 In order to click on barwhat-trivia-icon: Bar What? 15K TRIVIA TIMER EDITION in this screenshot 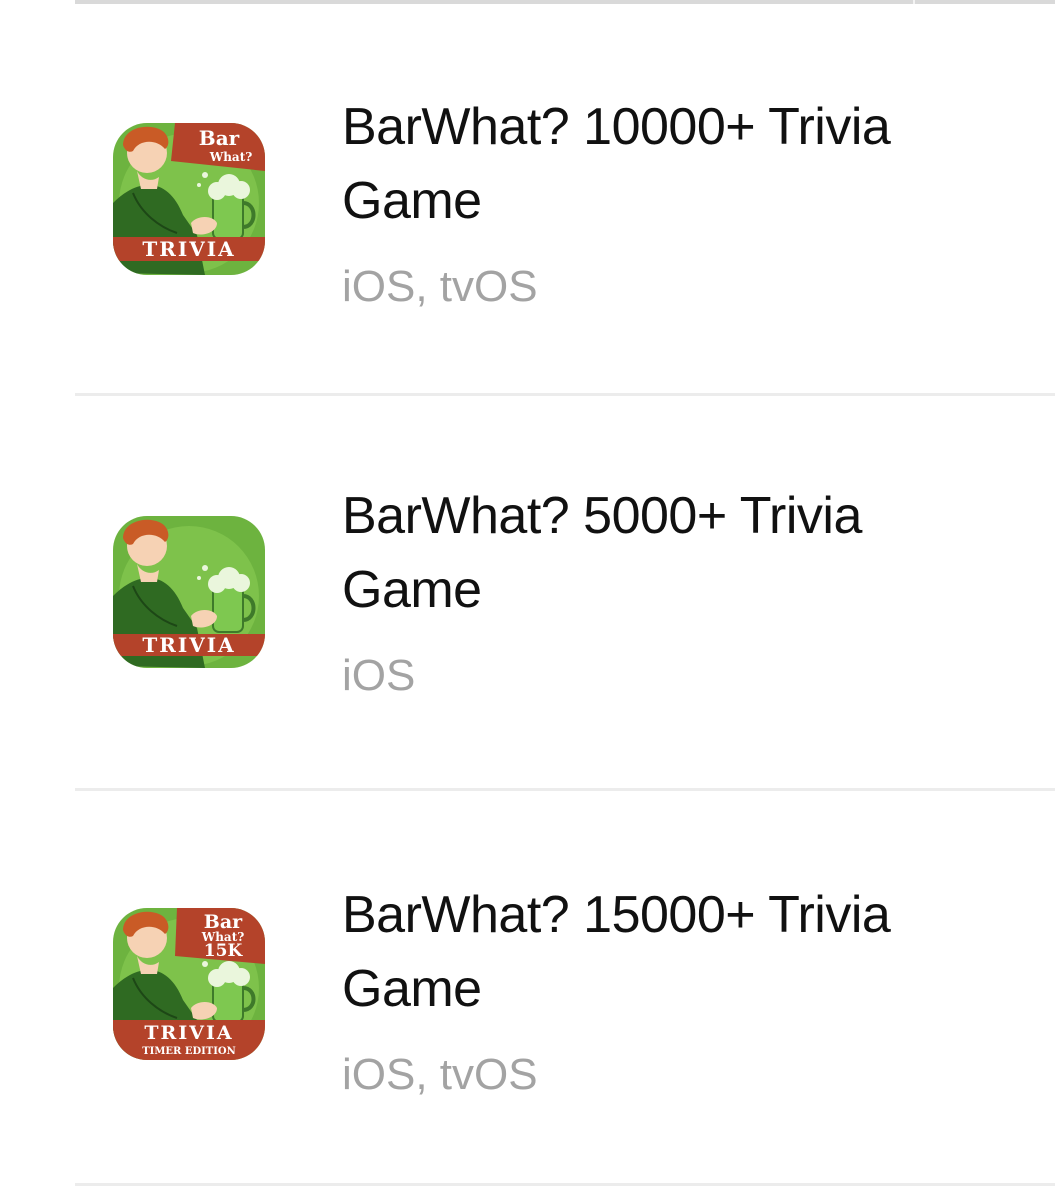, I will do `click(189, 984)`.